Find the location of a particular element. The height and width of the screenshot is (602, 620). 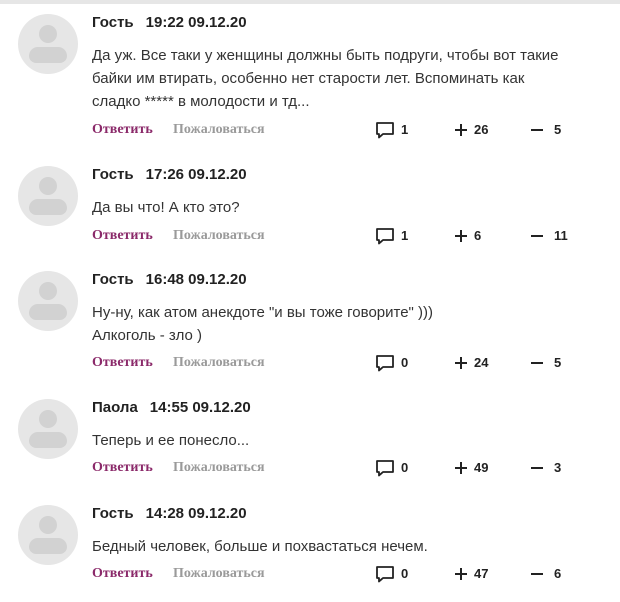

like-button: 6 is located at coordinates (467, 236).